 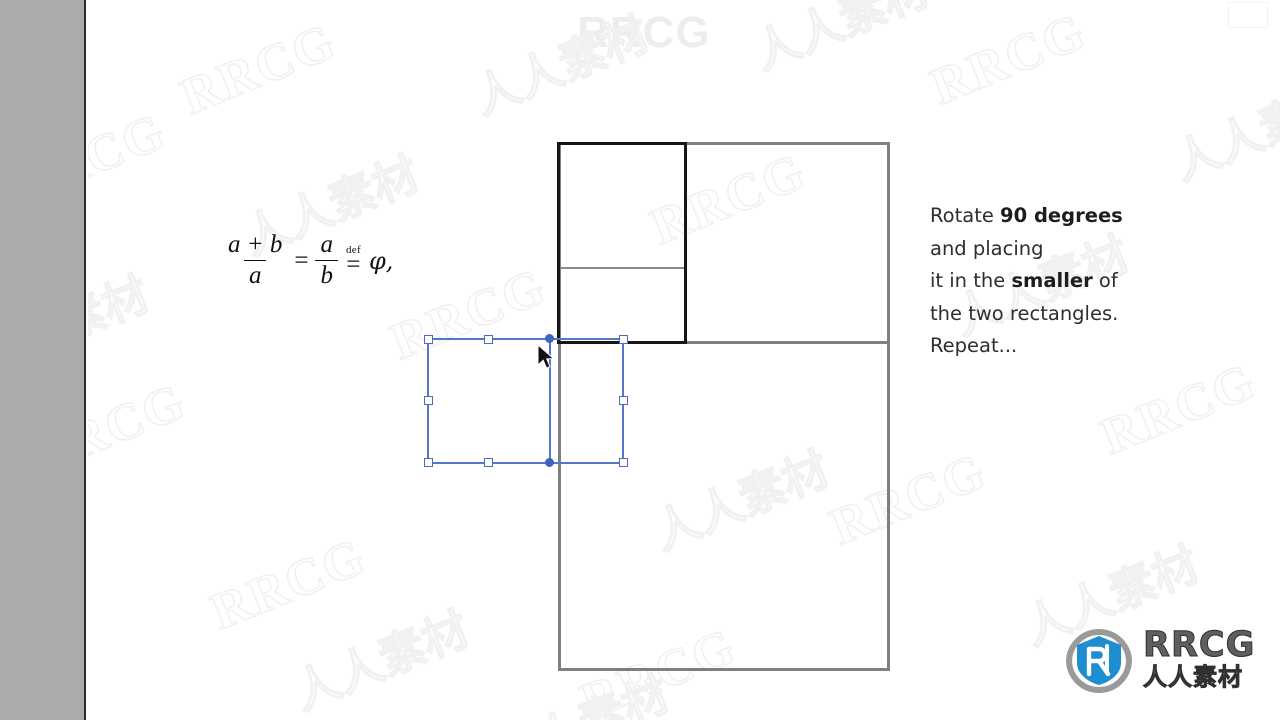 What do you see at coordinates (488, 462) in the screenshot?
I see `selection-handle-bottom-center` at bounding box center [488, 462].